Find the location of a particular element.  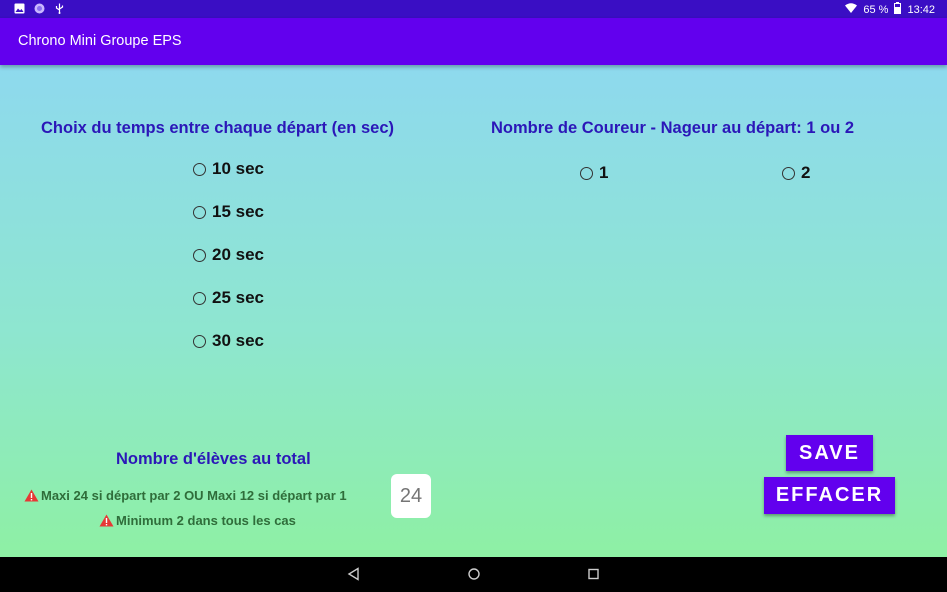

radio-interval-25: 25 sec is located at coordinates (228, 298).